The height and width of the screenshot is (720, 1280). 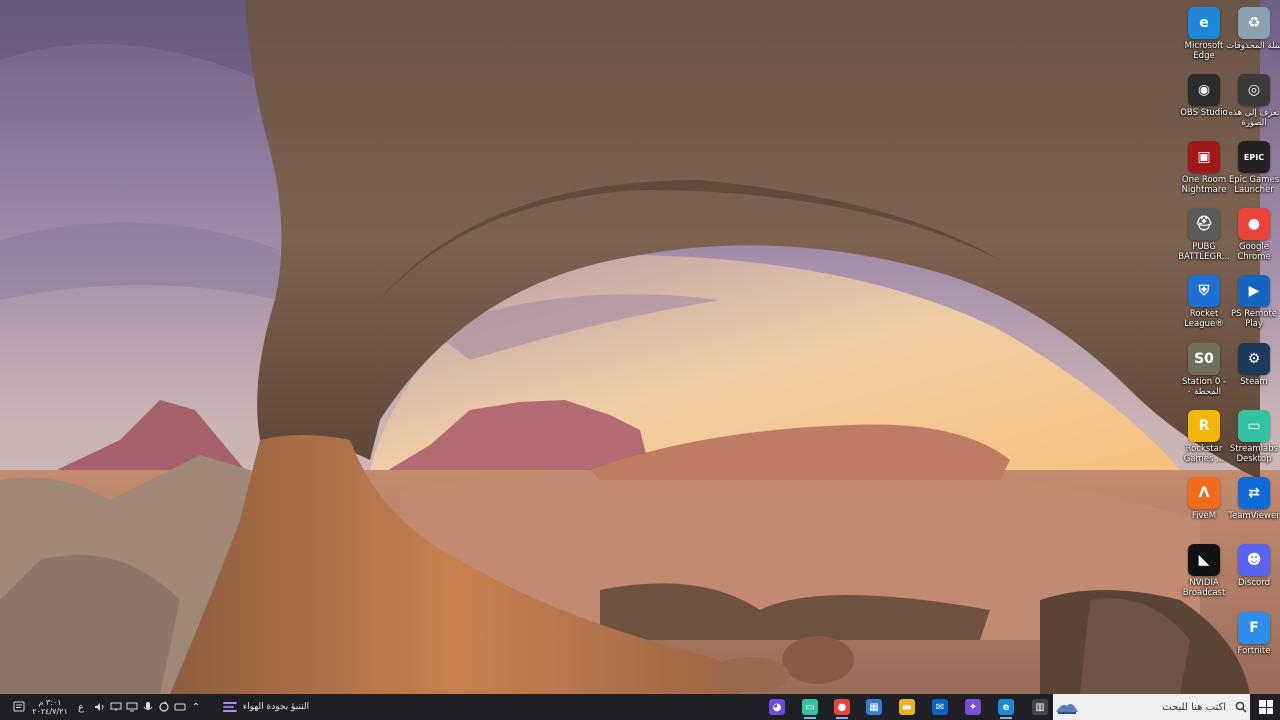 What do you see at coordinates (19, 707) in the screenshot?
I see `notifications-icon` at bounding box center [19, 707].